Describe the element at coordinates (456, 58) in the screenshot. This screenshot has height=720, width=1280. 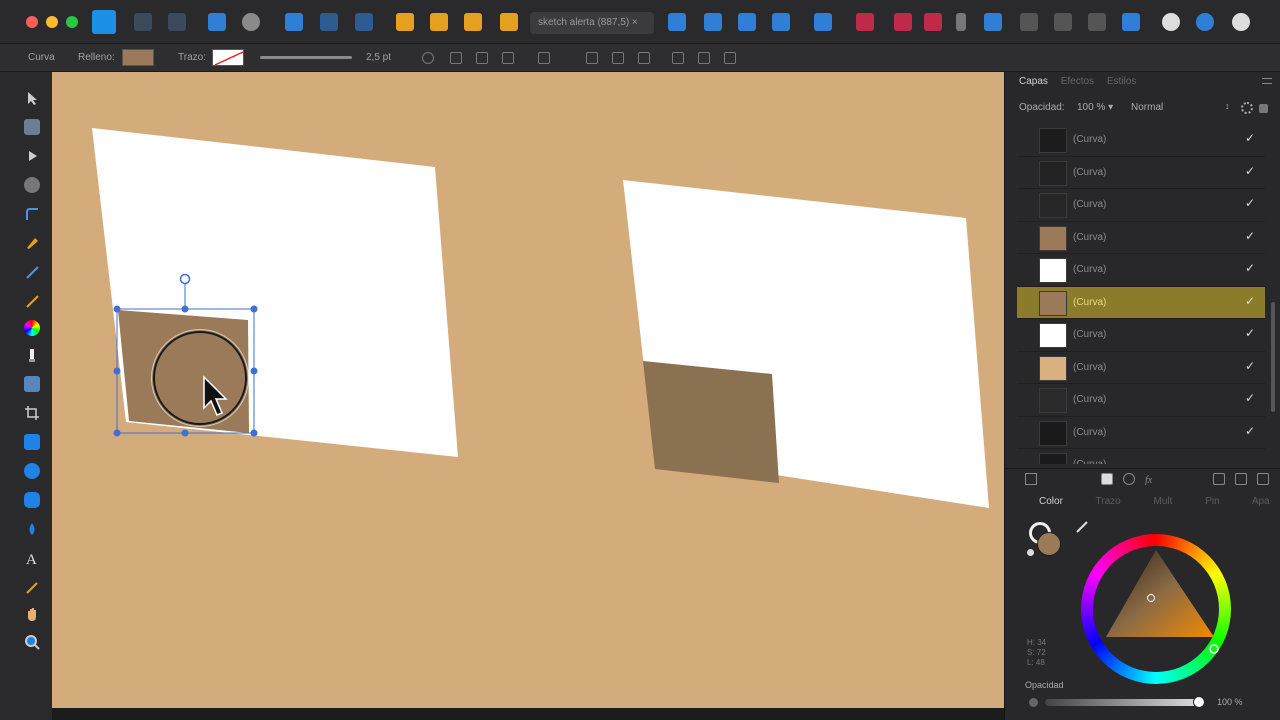
I see `smooth-curve-icon` at that location.